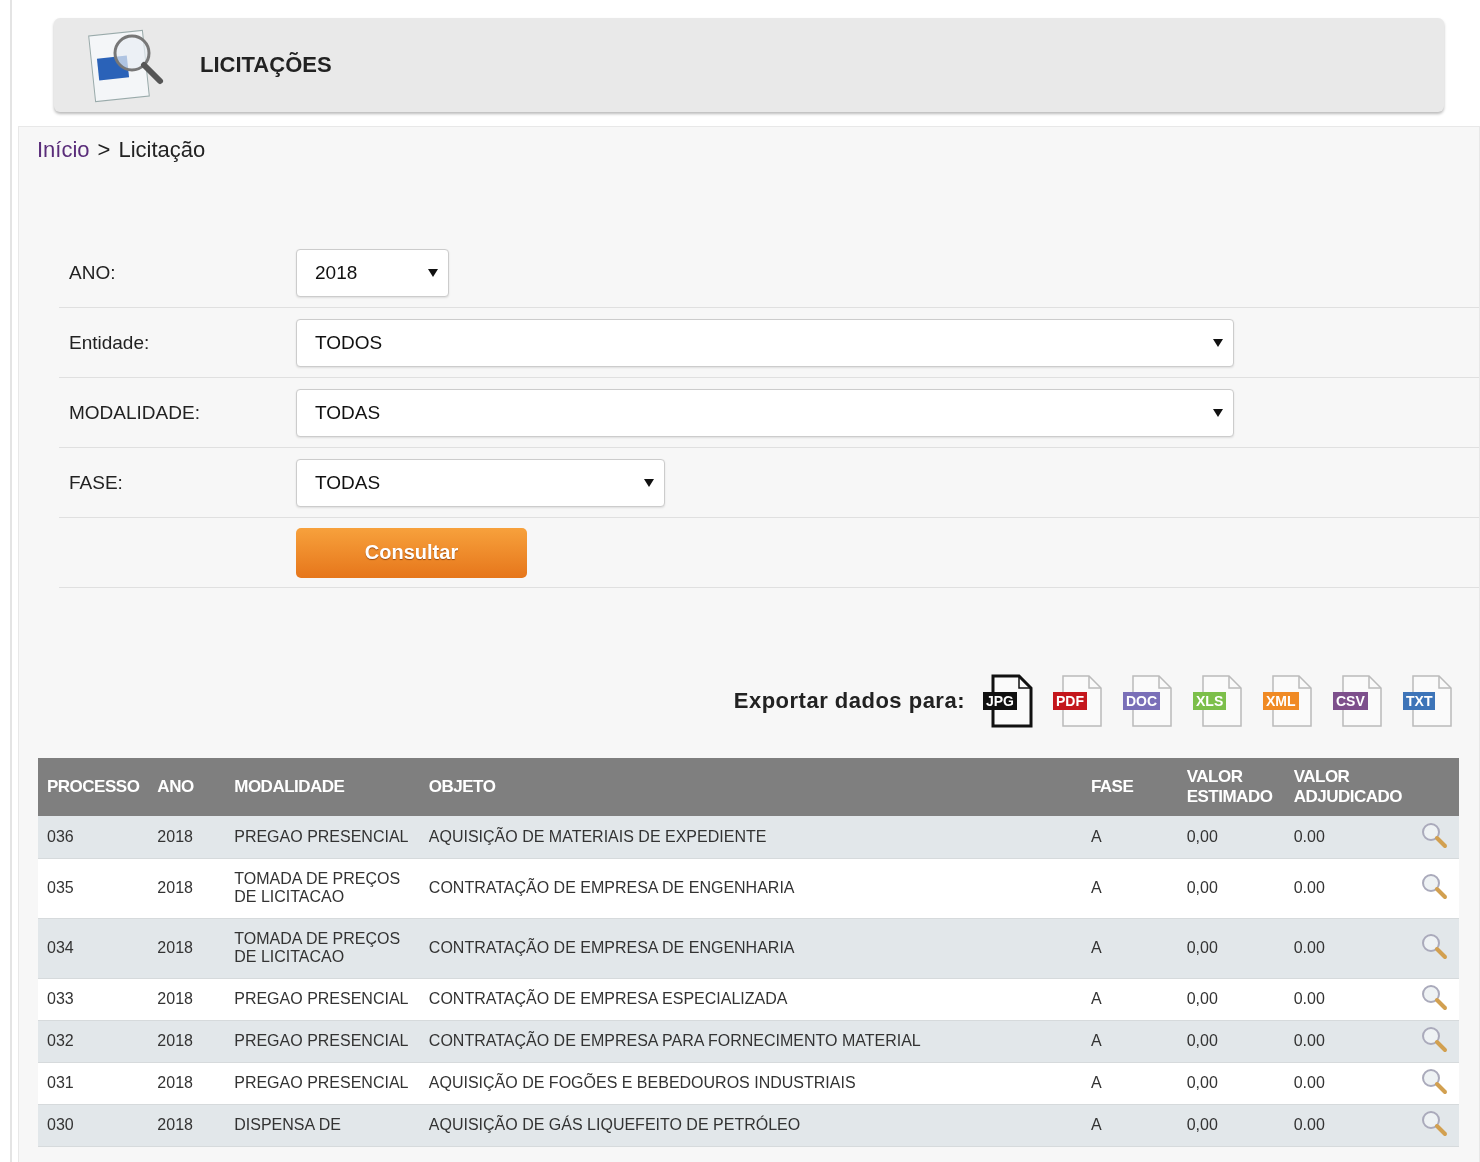 The width and height of the screenshot is (1480, 1162). Describe the element at coordinates (266, 65) in the screenshot. I see `page-title: LICITAÇÕES` at that location.